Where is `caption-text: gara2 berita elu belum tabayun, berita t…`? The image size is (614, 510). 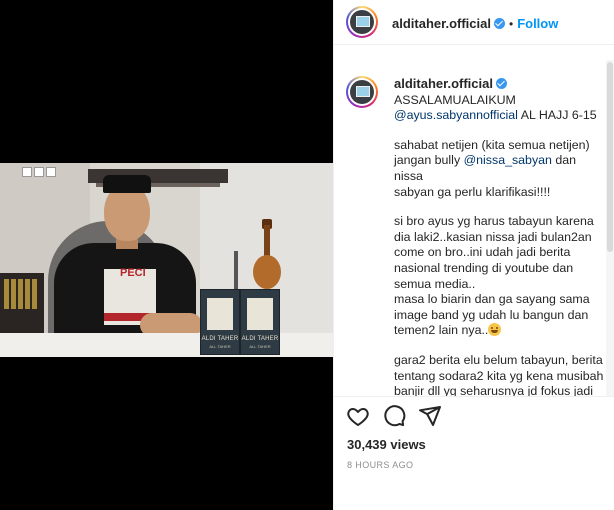
caption-text: gara2 berita elu belum tabayun, berita t… is located at coordinates (499, 374).